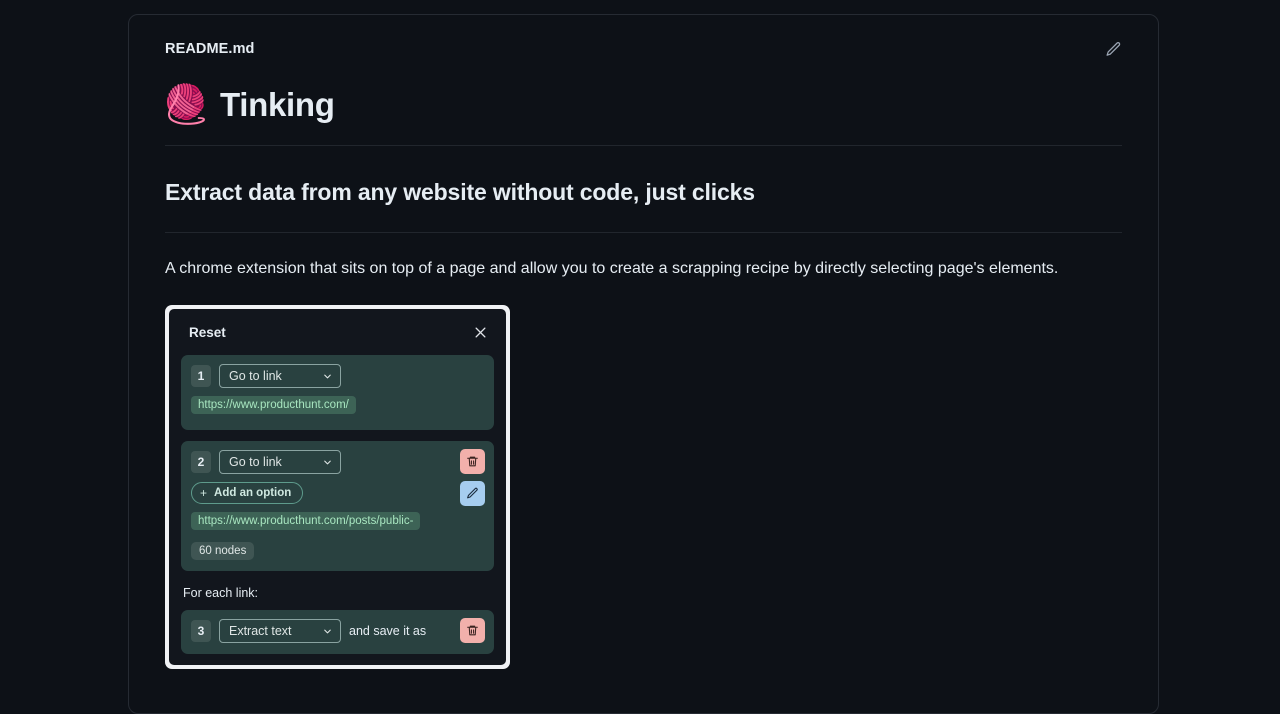 Image resolution: width=1280 pixels, height=714 pixels. Describe the element at coordinates (277, 104) in the screenshot. I see `page-title: Tinking` at that location.